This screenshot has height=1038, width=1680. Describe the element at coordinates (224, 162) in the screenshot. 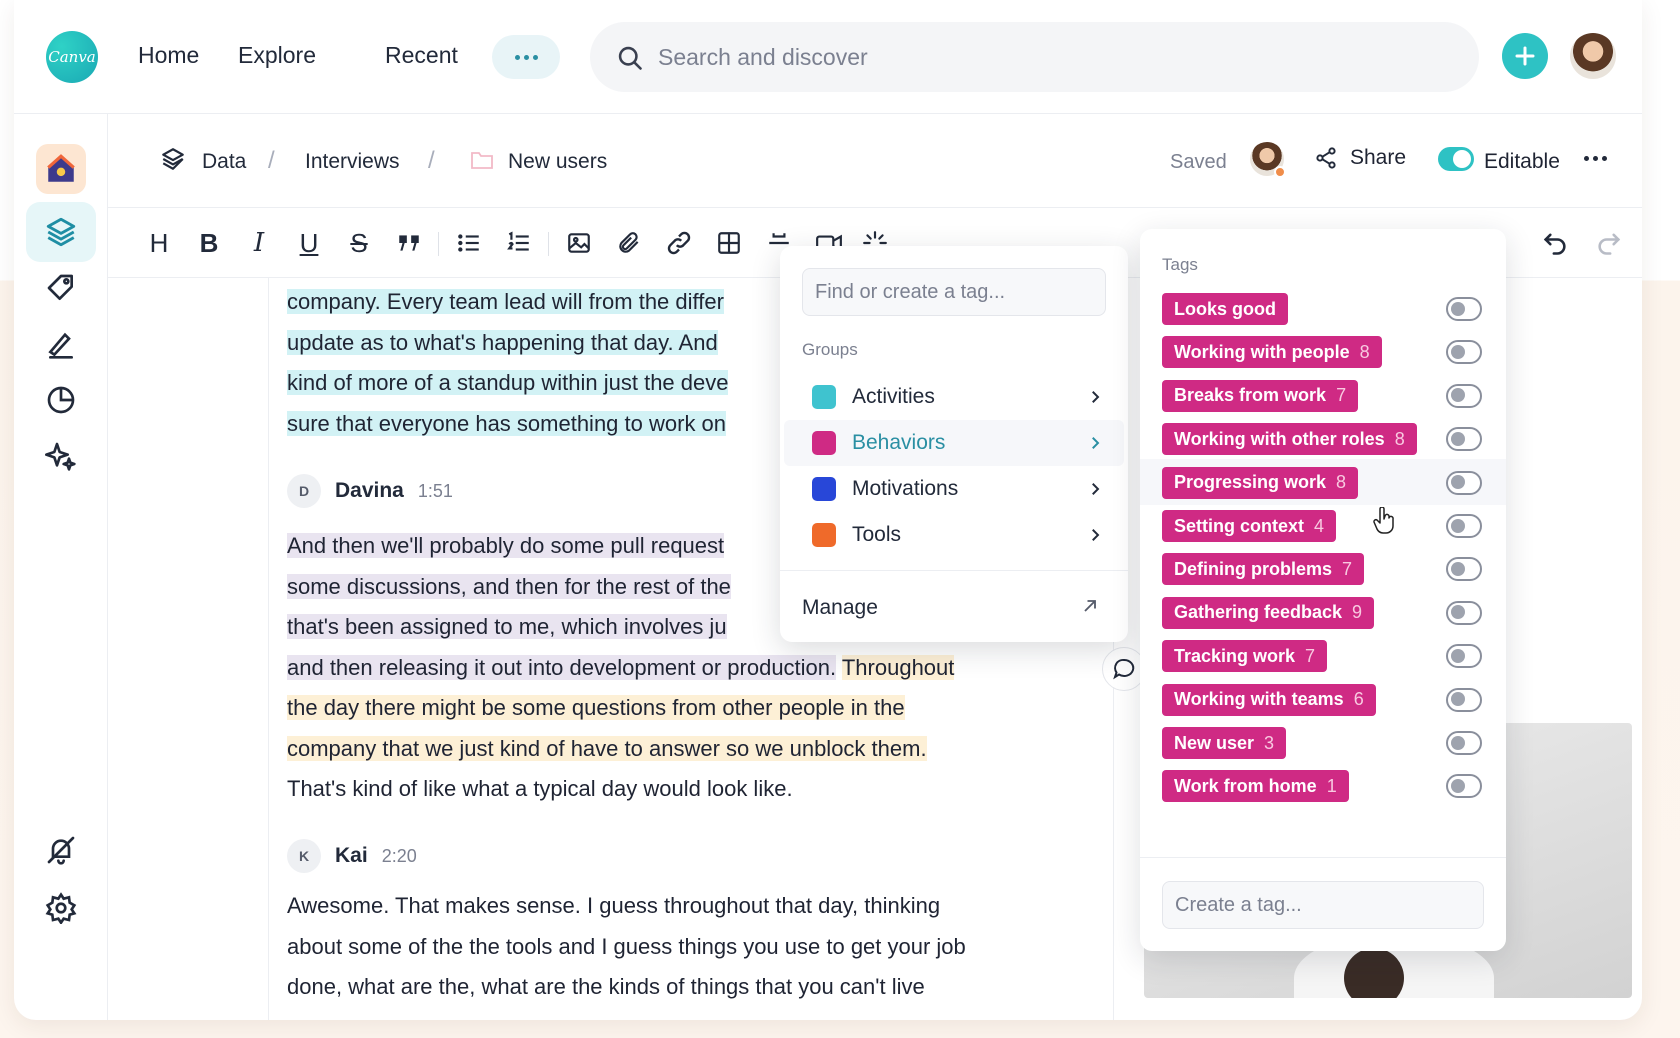

I see `breadcrumb-data: Data` at that location.